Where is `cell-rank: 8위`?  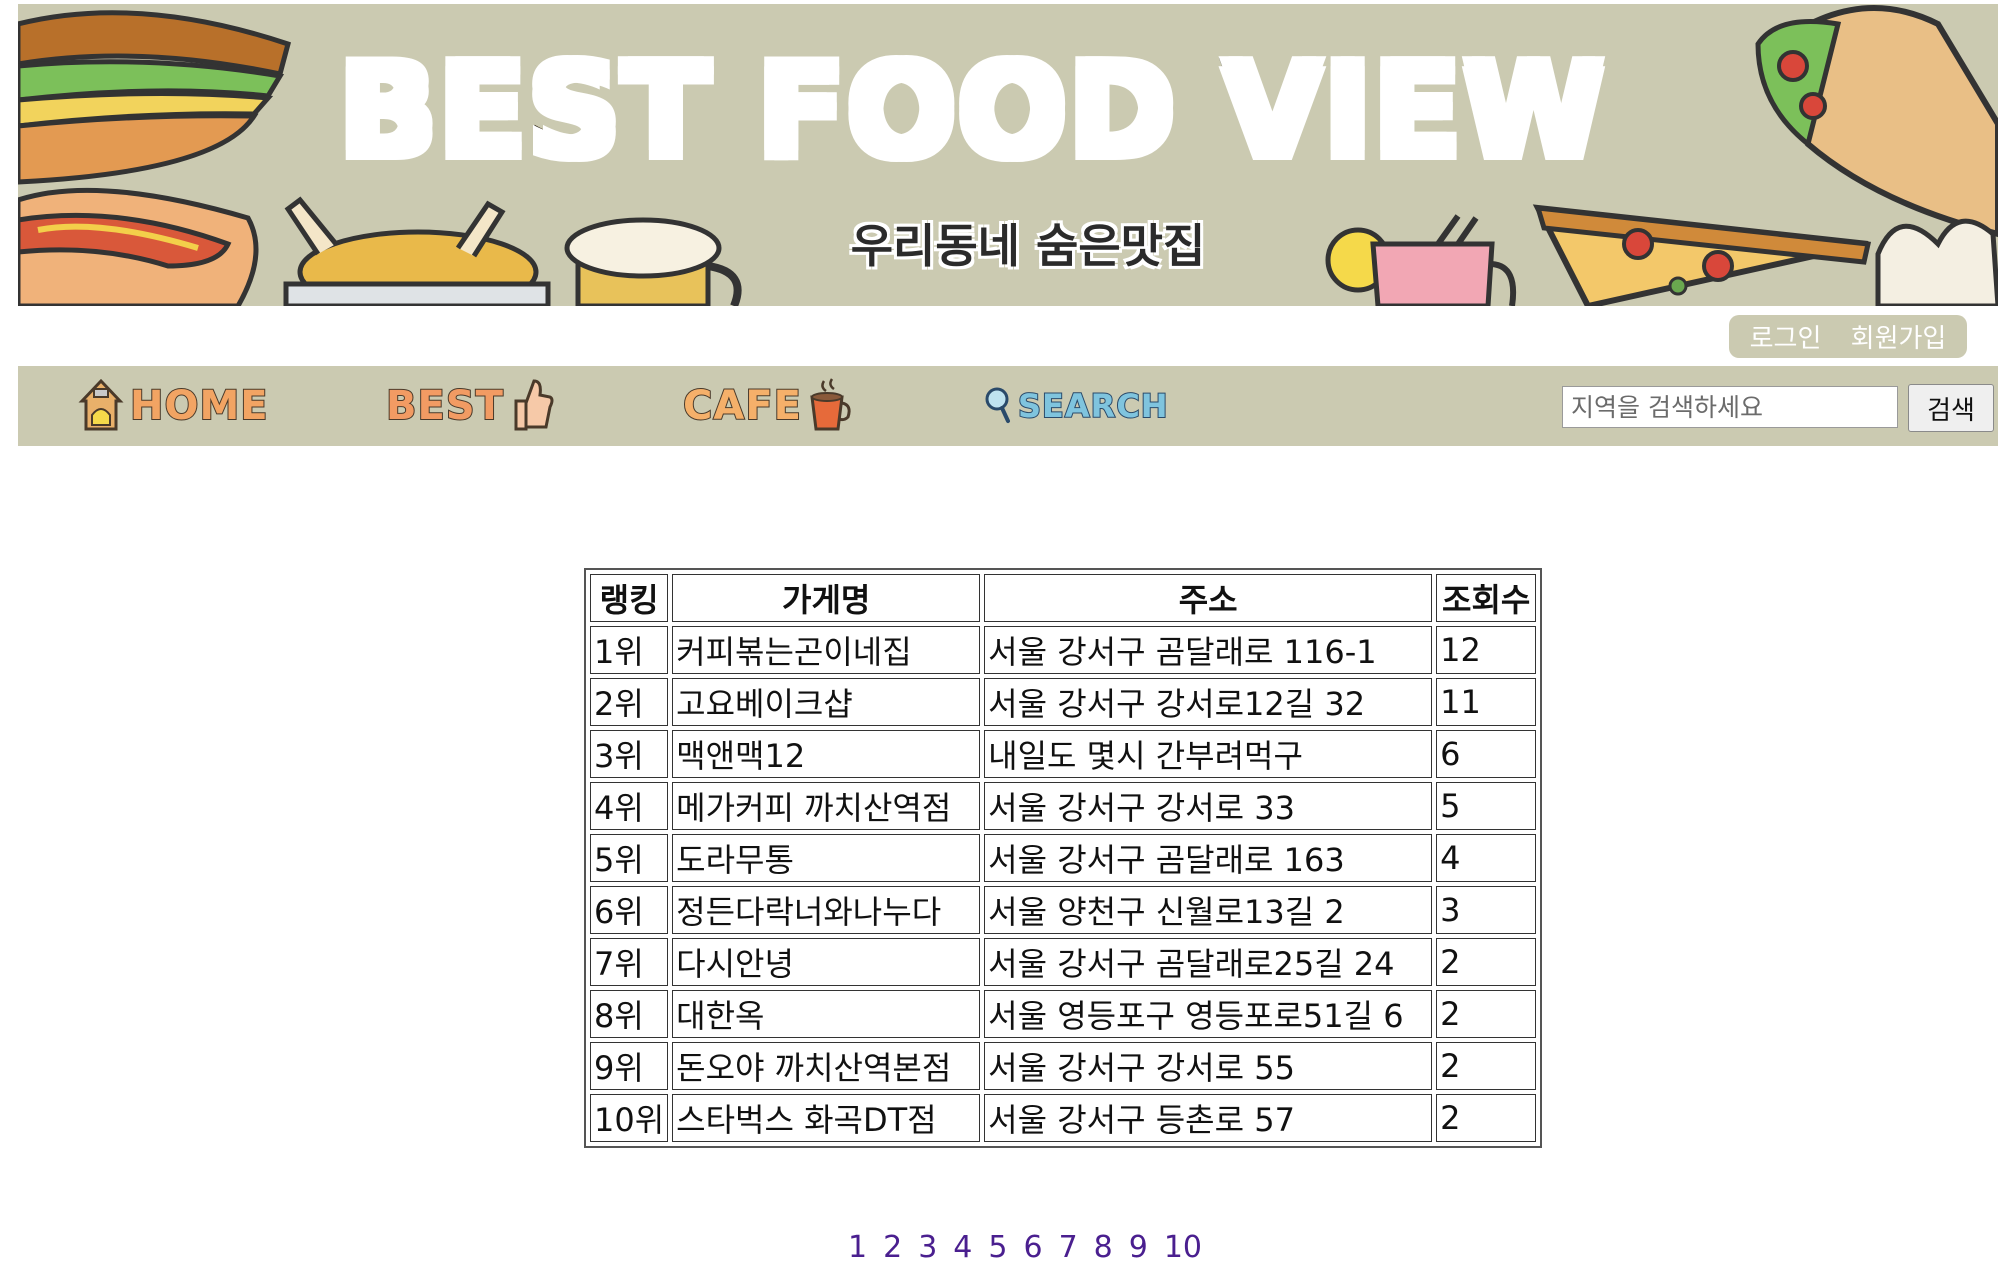 cell-rank: 8위 is located at coordinates (629, 1014).